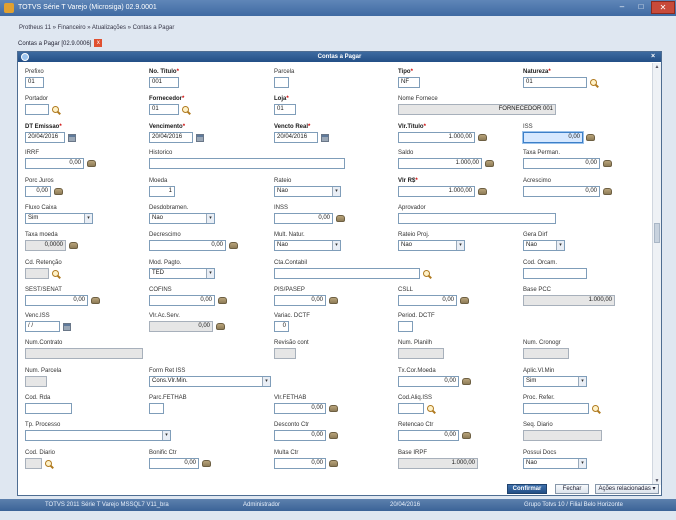 The image size is (676, 520). What do you see at coordinates (653, 57) in the screenshot?
I see `dialog-close-icon: ×` at bounding box center [653, 57].